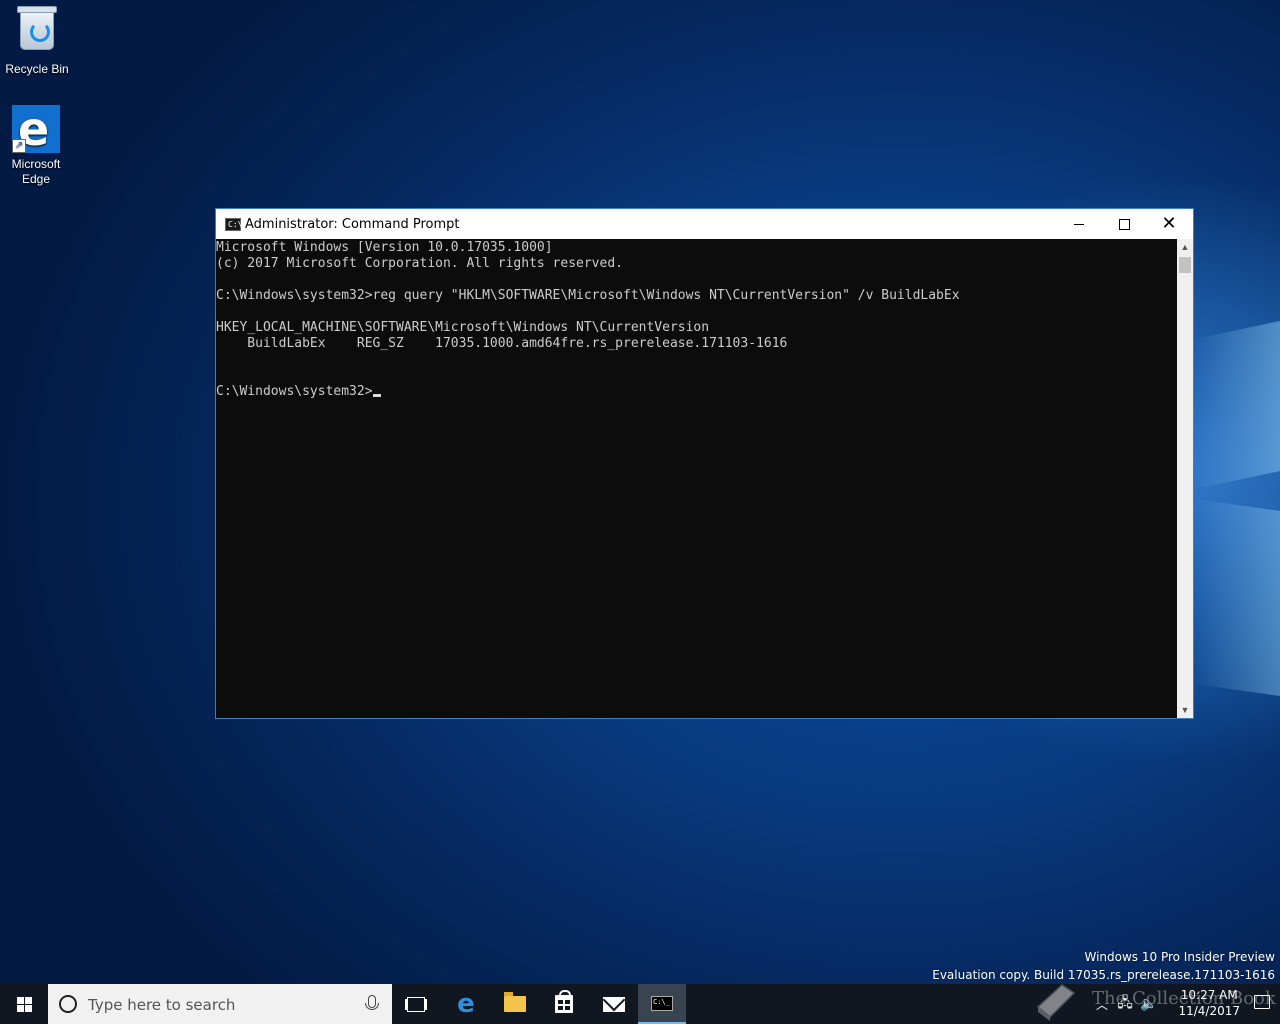 This screenshot has width=1280, height=1024. I want to click on command-prompt-icon: C:\, so click(233, 224).